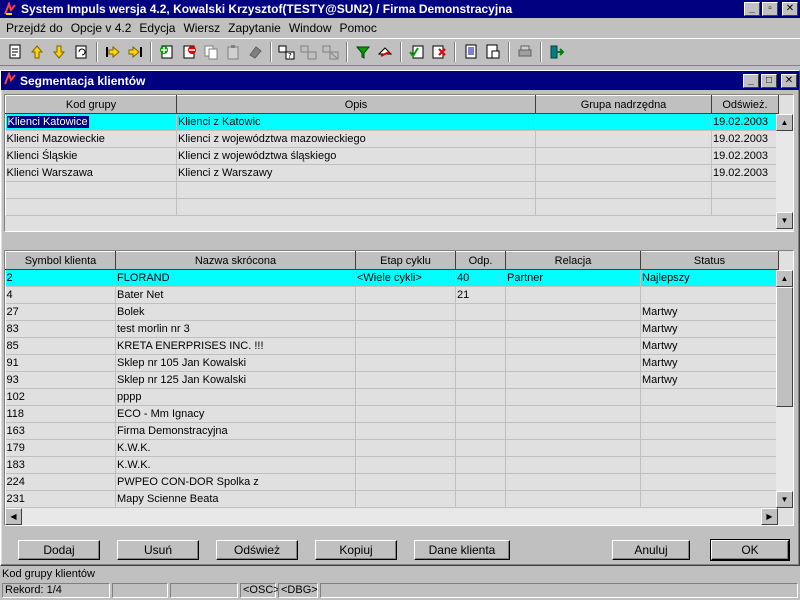  What do you see at coordinates (385, 52) in the screenshot?
I see `sort-icon` at bounding box center [385, 52].